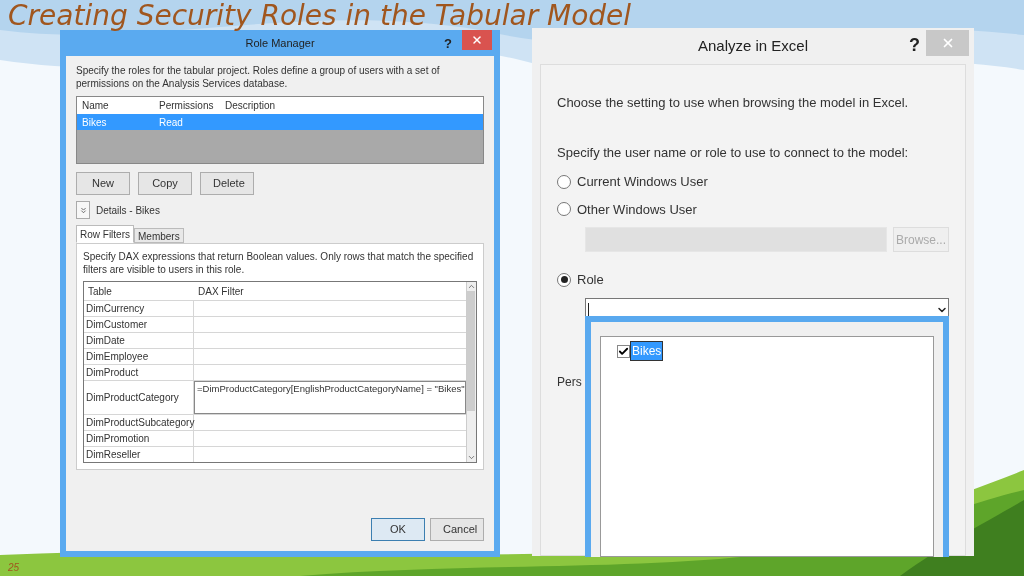 This screenshot has width=1024, height=576. I want to click on table-cell: DimCustomer, so click(139, 324).